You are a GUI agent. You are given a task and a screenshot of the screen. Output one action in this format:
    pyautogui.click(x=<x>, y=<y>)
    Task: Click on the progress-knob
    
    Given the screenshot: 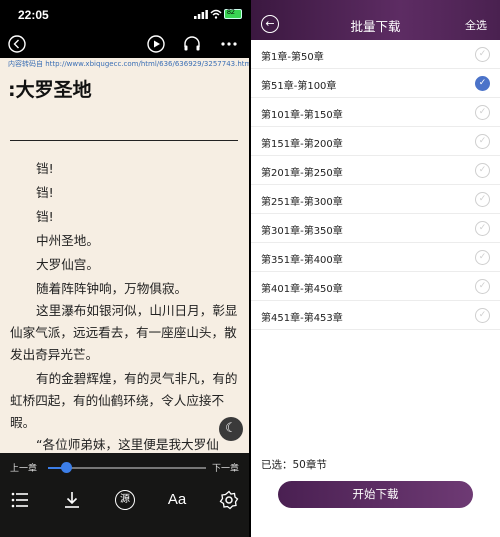 What is the action you would take?
    pyautogui.click(x=67, y=467)
    